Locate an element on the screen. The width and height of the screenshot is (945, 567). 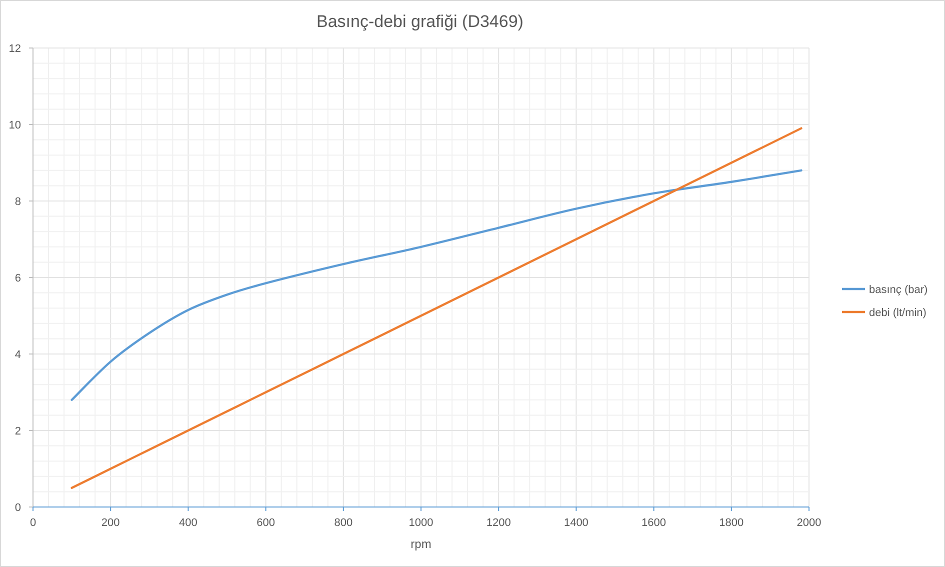
tick-label: 1800 is located at coordinates (731, 523).